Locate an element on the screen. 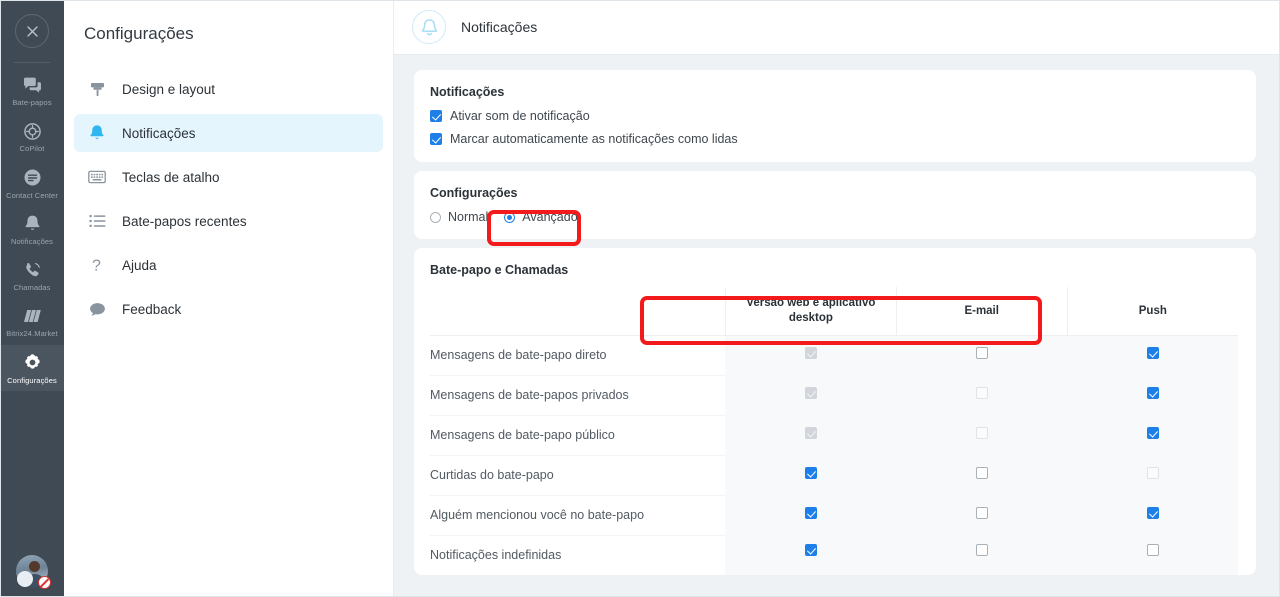 The width and height of the screenshot is (1280, 597). rail-item-copilot: CoPilot is located at coordinates (32, 136).